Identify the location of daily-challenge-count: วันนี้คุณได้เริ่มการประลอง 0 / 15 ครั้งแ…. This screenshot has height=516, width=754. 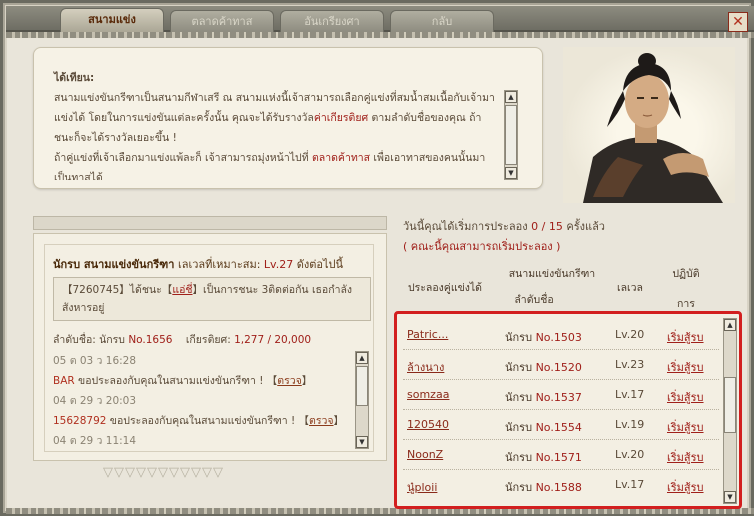
(504, 226).